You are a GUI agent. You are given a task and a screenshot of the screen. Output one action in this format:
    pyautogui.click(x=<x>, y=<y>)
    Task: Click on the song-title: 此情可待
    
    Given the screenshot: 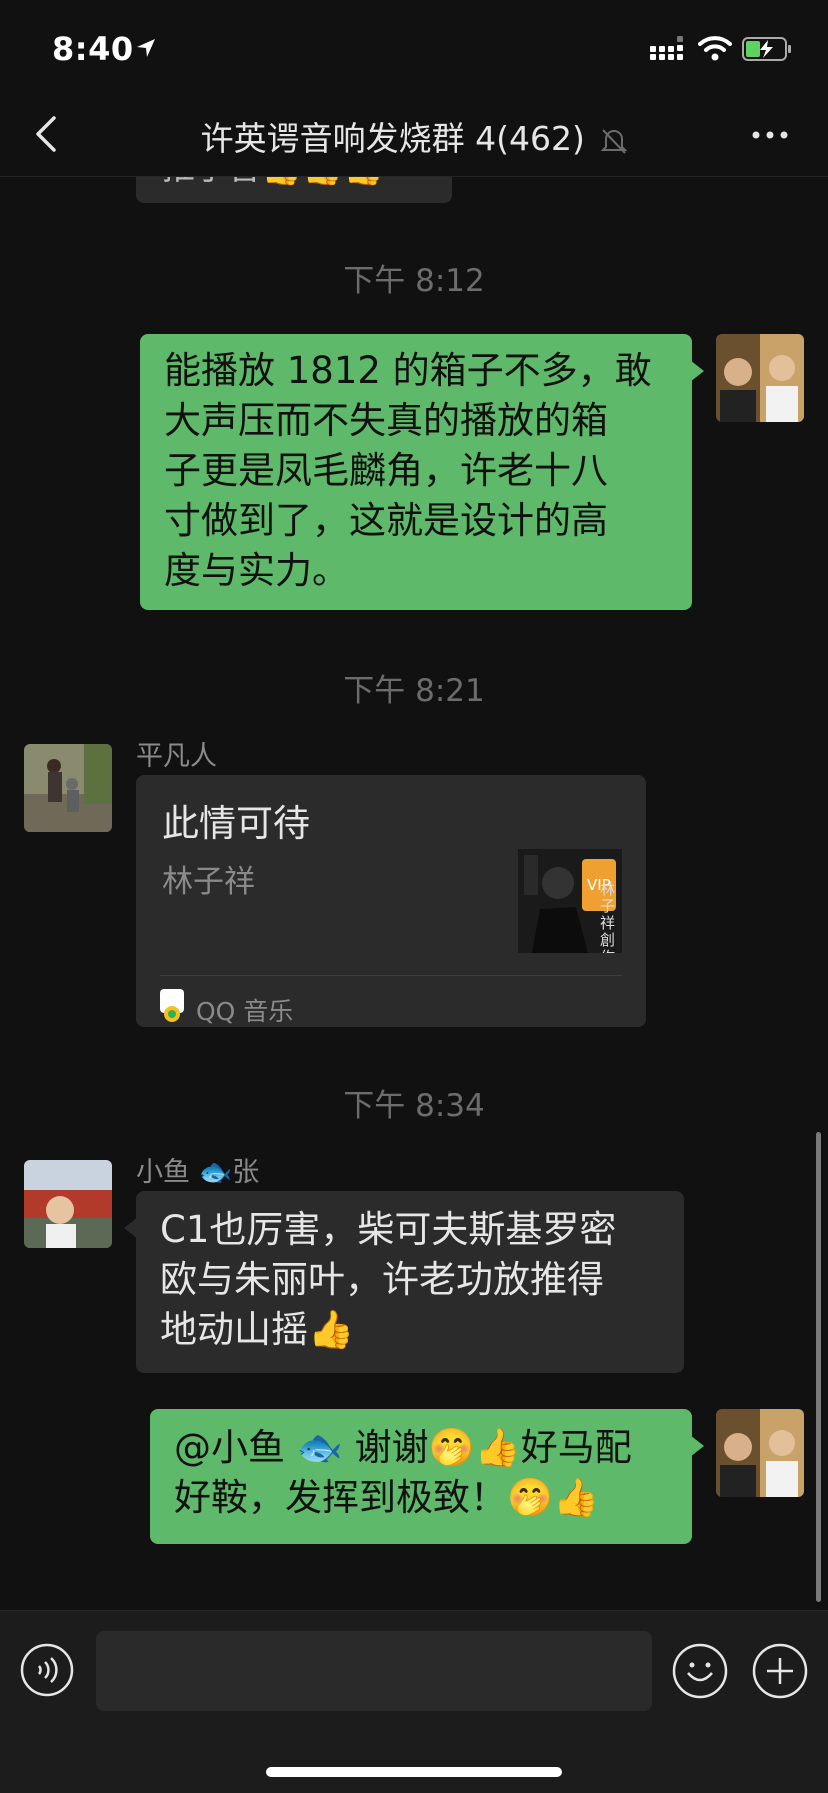 What is the action you would take?
    pyautogui.click(x=236, y=823)
    